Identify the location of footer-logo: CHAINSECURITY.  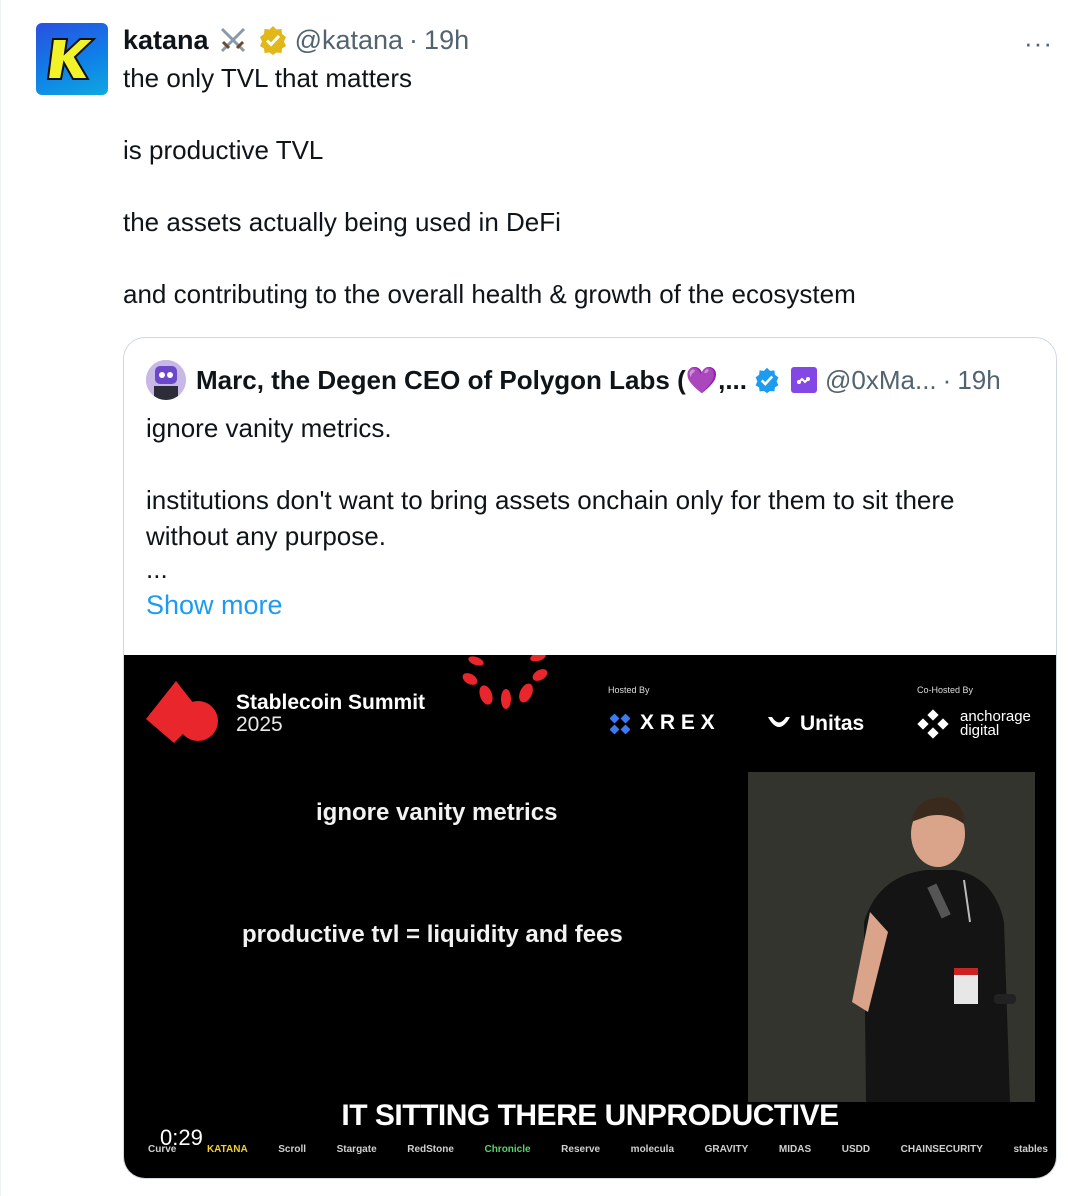
(941, 1149).